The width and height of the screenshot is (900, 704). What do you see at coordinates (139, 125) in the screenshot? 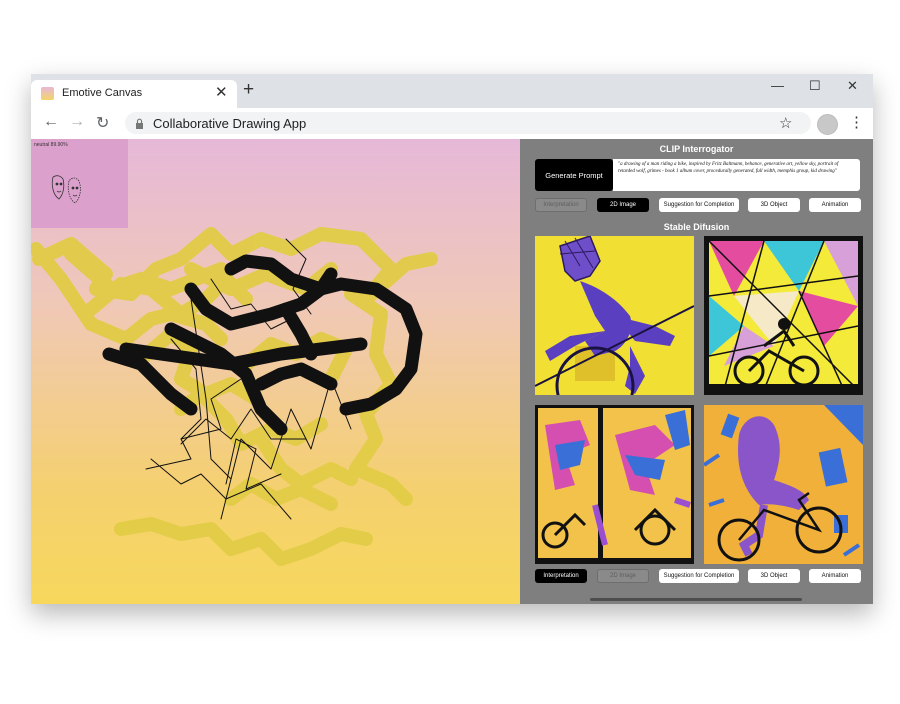
I see `lock-icon` at bounding box center [139, 125].